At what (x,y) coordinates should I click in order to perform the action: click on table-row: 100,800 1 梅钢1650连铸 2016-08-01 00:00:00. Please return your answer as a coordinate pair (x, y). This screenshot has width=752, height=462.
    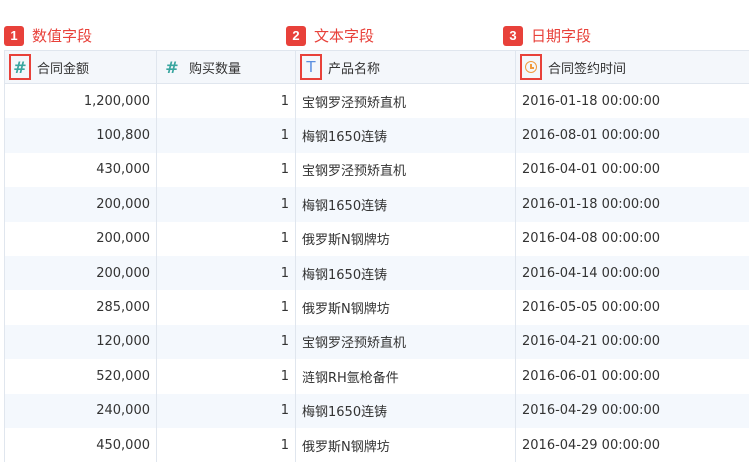
    Looking at the image, I should click on (377, 135).